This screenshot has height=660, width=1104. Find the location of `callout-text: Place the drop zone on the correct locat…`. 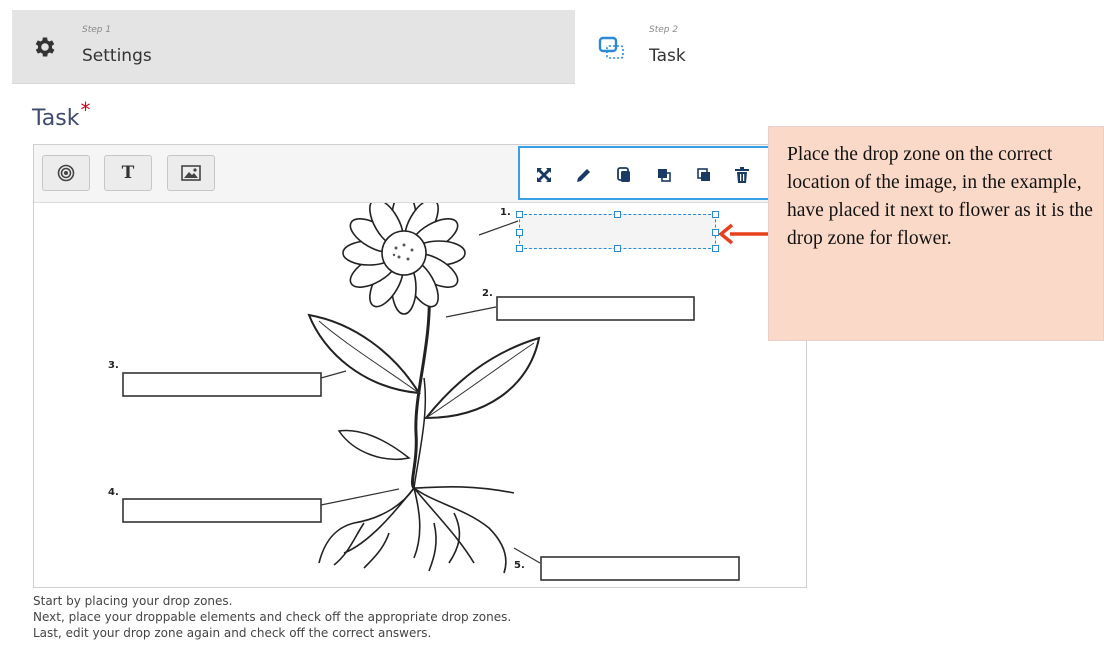

callout-text: Place the drop zone on the correct locat… is located at coordinates (940, 196).